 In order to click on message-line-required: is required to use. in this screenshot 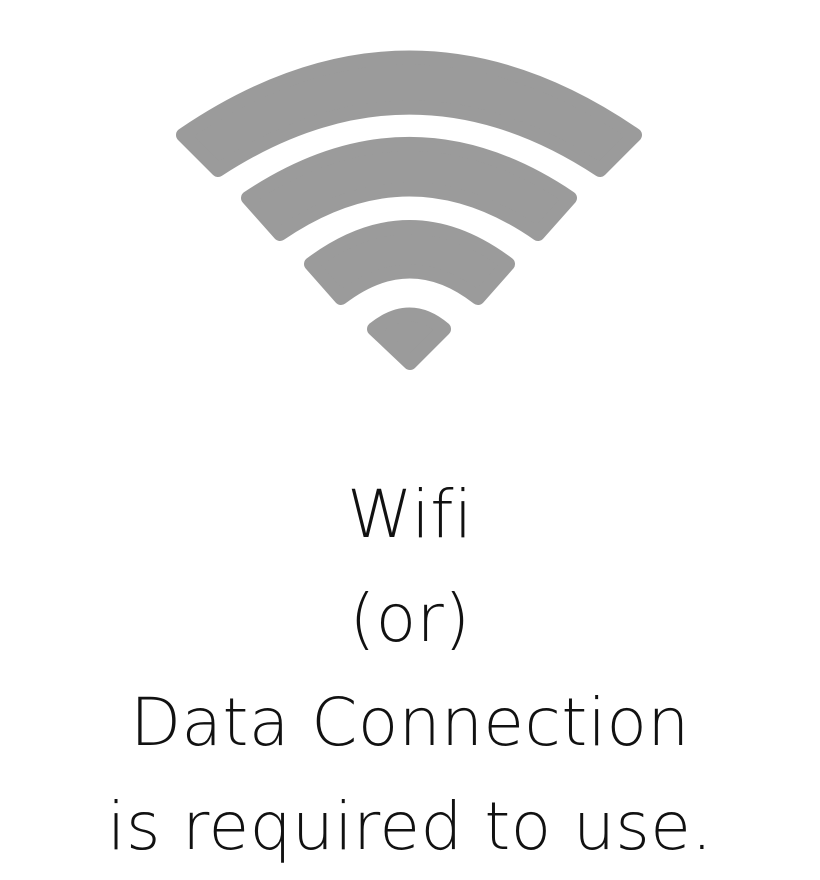, I will do `click(410, 826)`.